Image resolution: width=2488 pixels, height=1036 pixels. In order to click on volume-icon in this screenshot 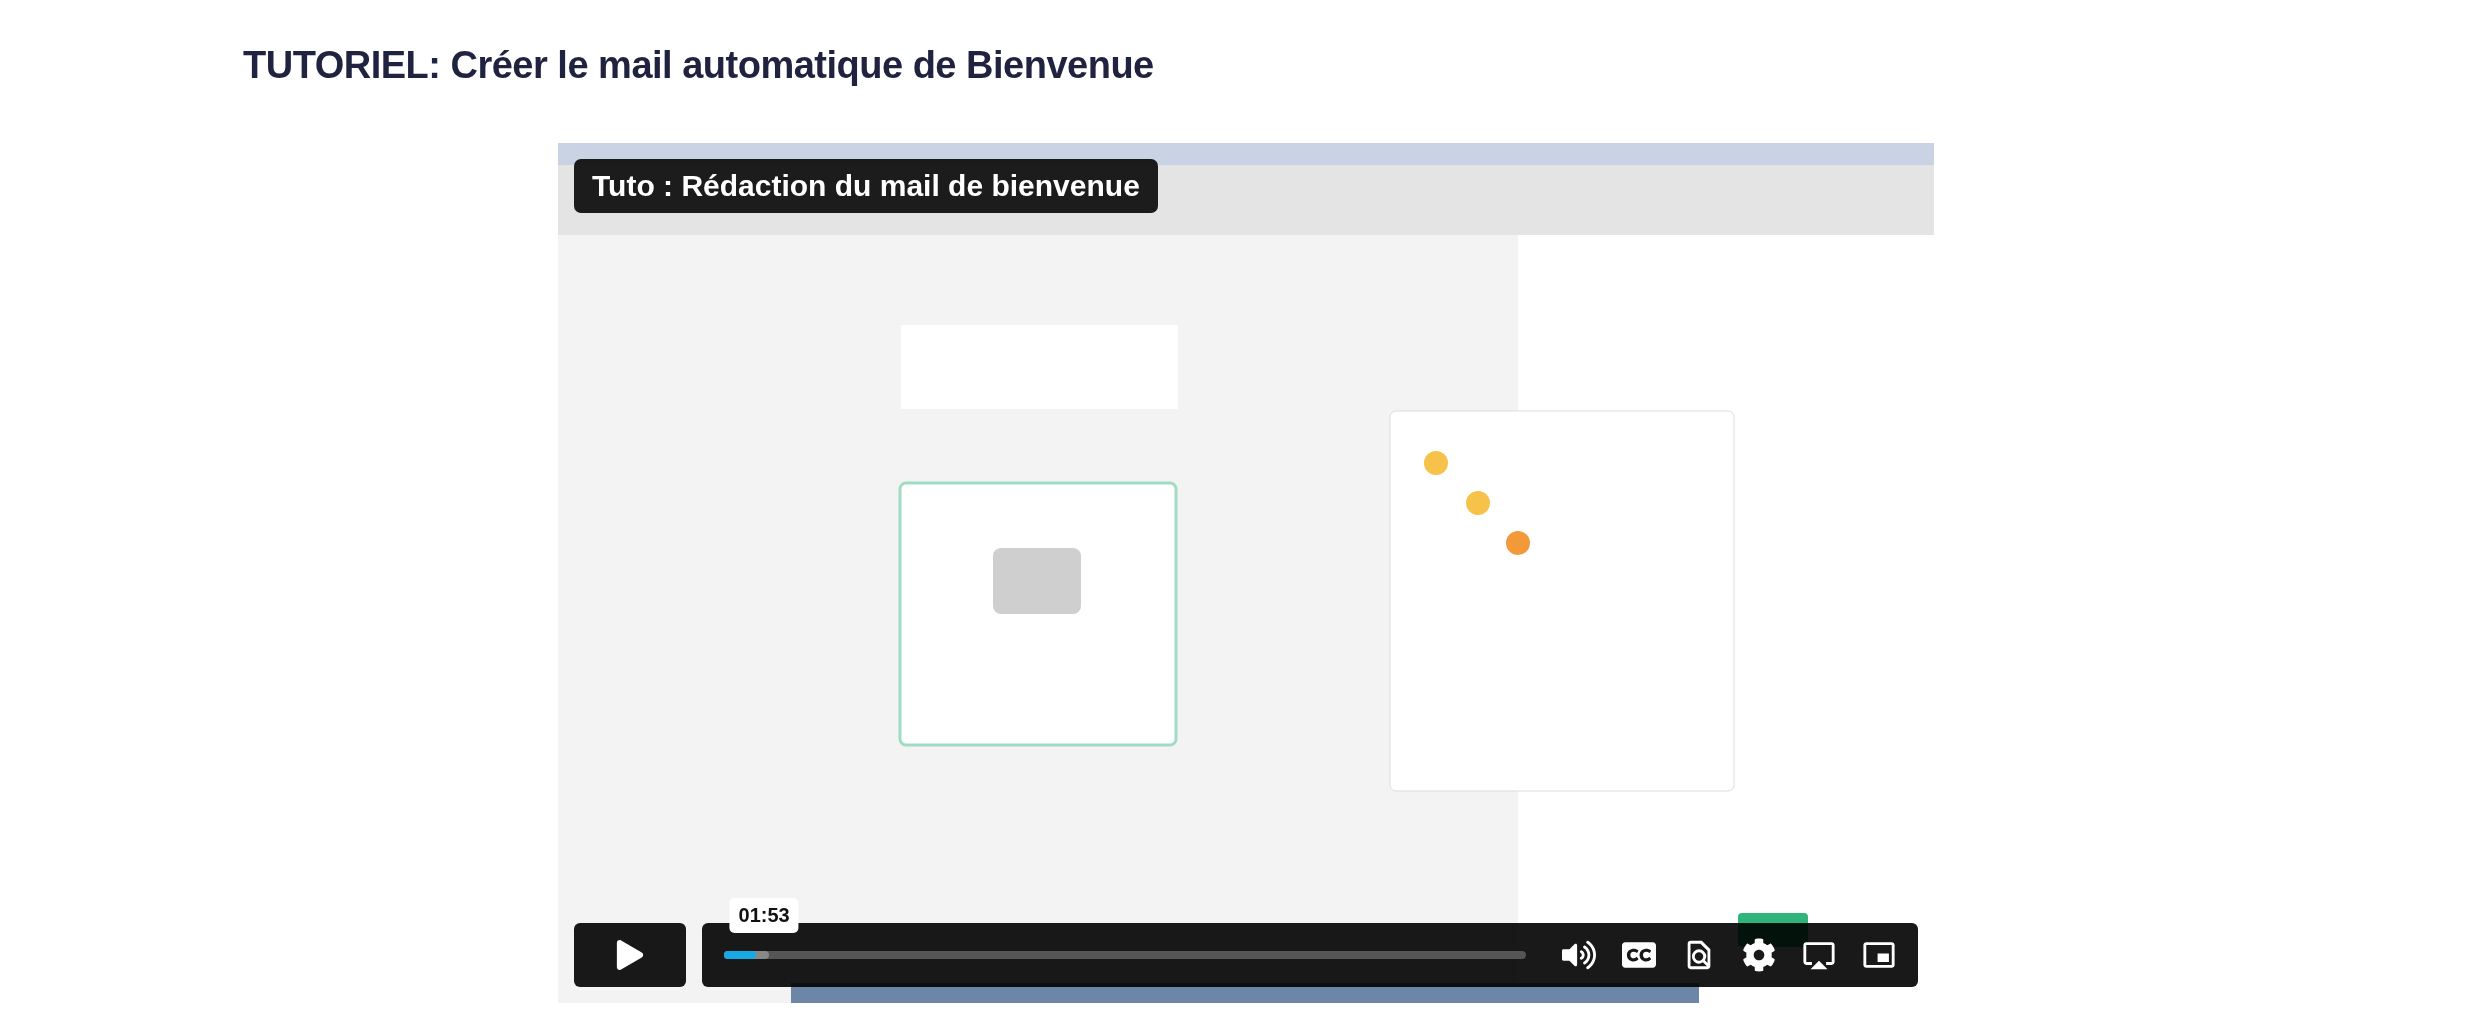, I will do `click(1579, 955)`.